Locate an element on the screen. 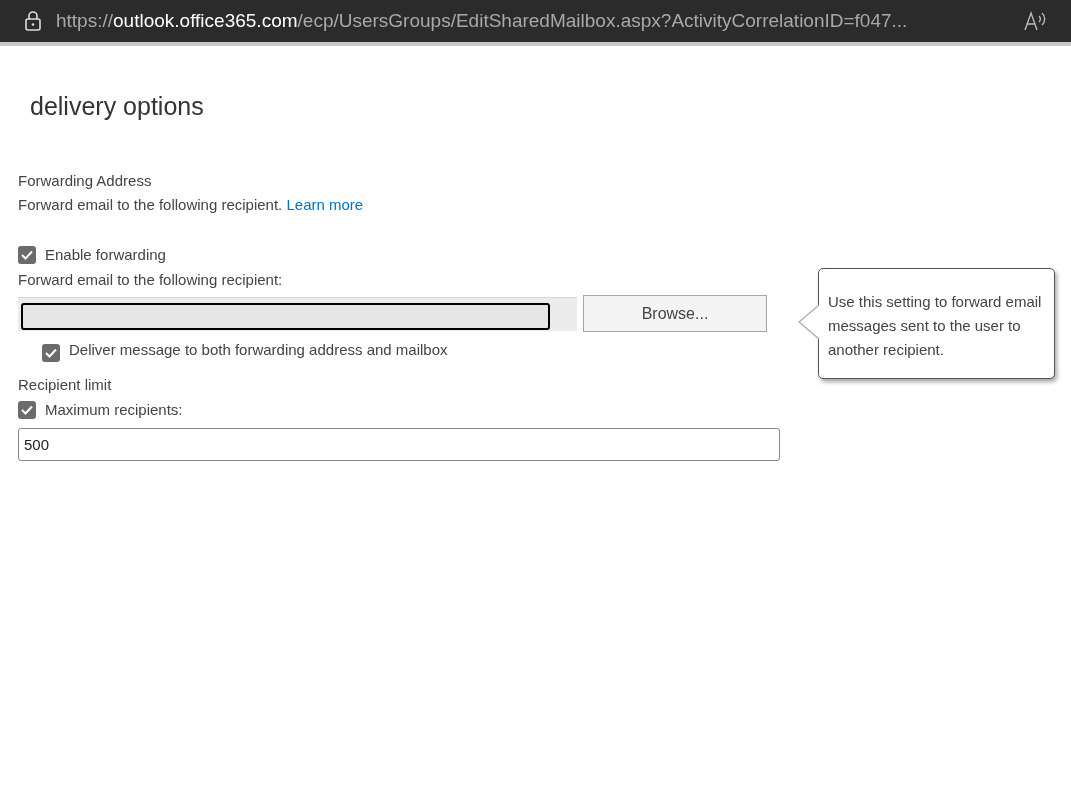 The width and height of the screenshot is (1071, 812). input-field: 500 is located at coordinates (399, 444).